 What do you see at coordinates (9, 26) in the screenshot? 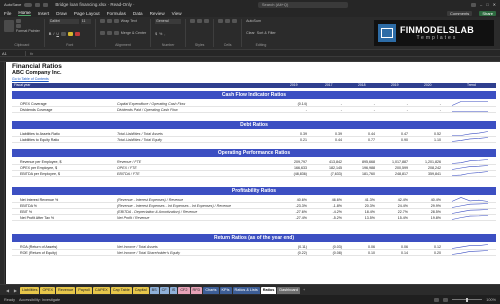
I see `paste-icon` at bounding box center [9, 26].